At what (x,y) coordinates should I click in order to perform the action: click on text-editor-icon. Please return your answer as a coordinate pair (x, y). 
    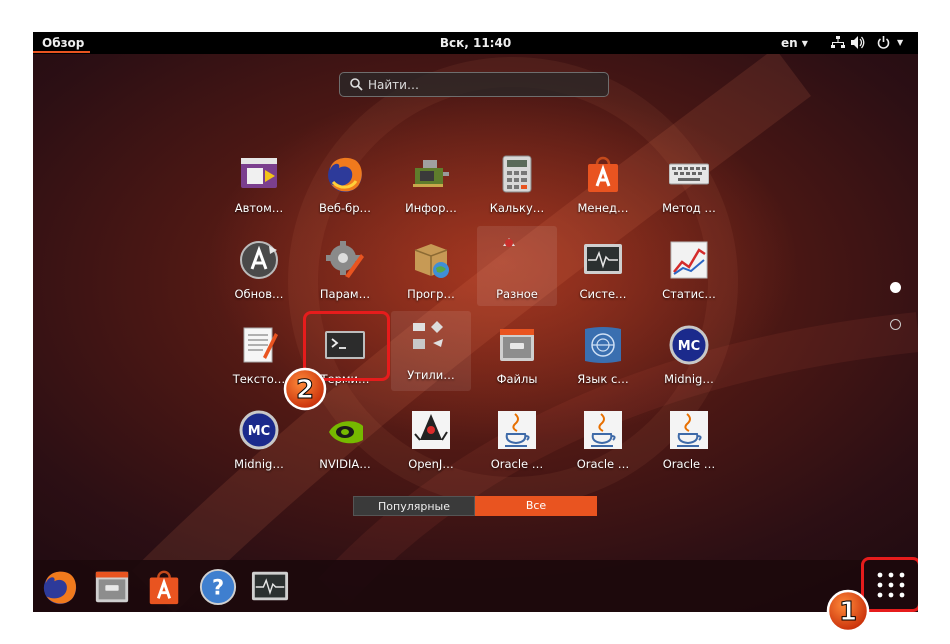
    Looking at the image, I should click on (260, 345).